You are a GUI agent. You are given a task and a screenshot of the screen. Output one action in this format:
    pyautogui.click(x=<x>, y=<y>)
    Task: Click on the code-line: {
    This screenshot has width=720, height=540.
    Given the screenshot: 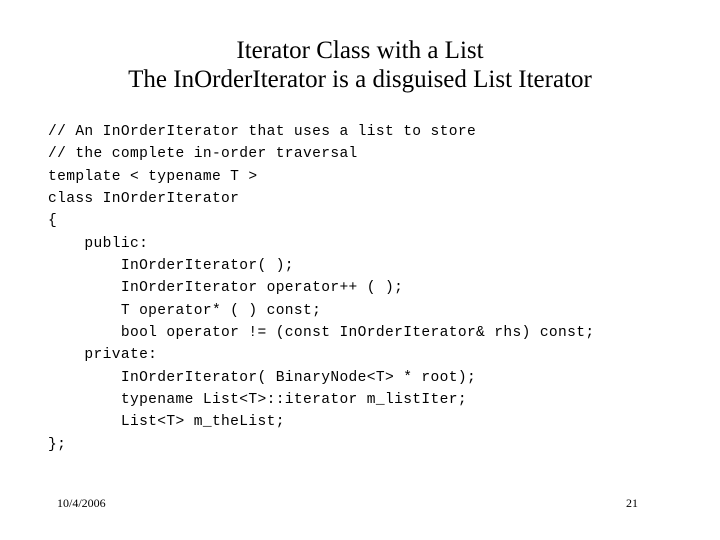 What is the action you would take?
    pyautogui.click(x=53, y=221)
    